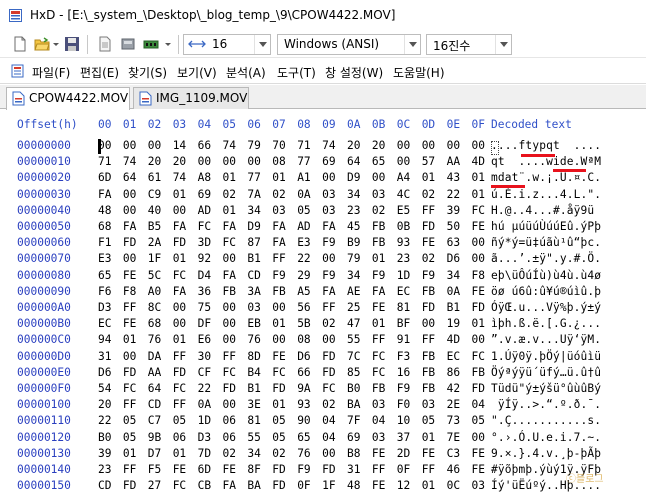 The height and width of the screenshot is (492, 646). Describe the element at coordinates (546, 437) in the screenshot. I see `decoded-text: °.›.Ó.U.e.i.7.~.` at that location.